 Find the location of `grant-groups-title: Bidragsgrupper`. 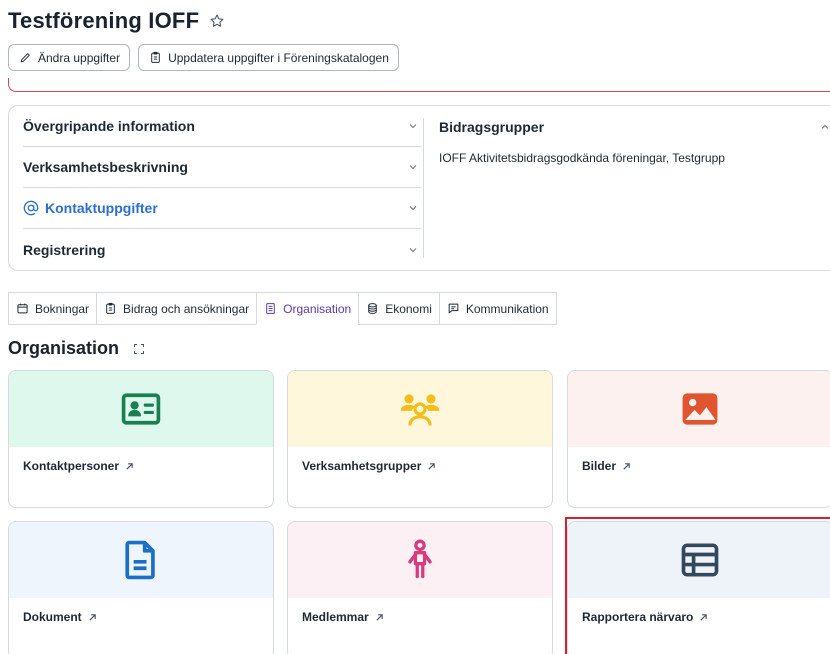

grant-groups-title: Bidragsgrupper is located at coordinates (492, 126).